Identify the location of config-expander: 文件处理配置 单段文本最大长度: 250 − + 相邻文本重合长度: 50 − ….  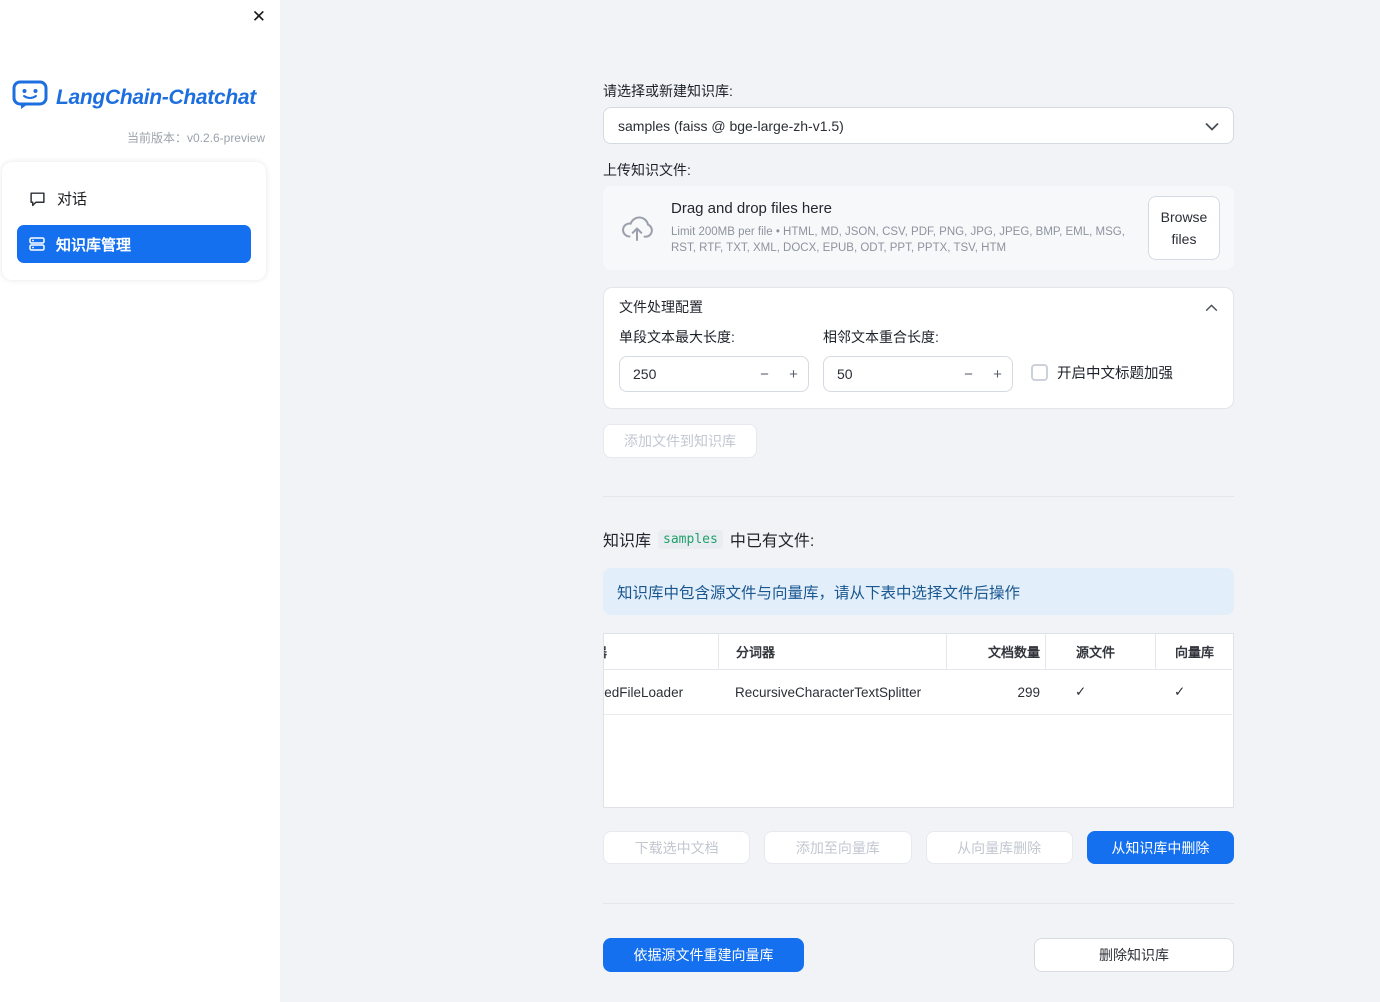
(918, 348).